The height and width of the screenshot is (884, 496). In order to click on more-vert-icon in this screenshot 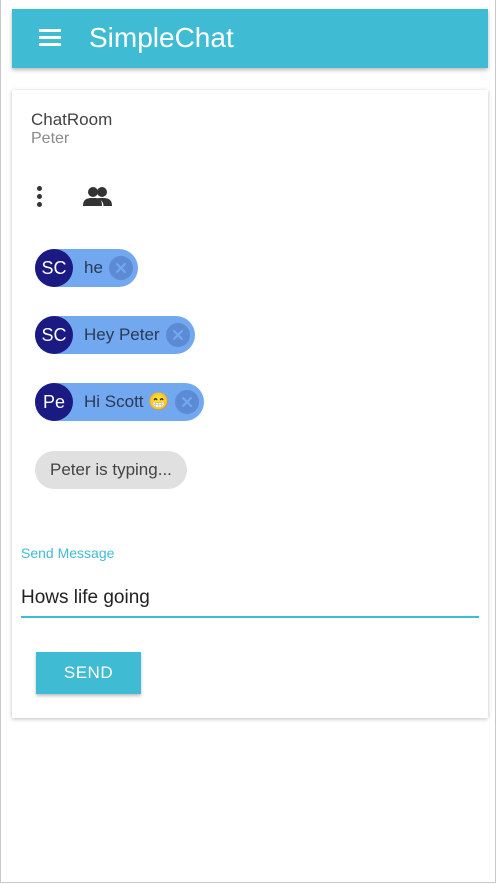, I will do `click(40, 197)`.